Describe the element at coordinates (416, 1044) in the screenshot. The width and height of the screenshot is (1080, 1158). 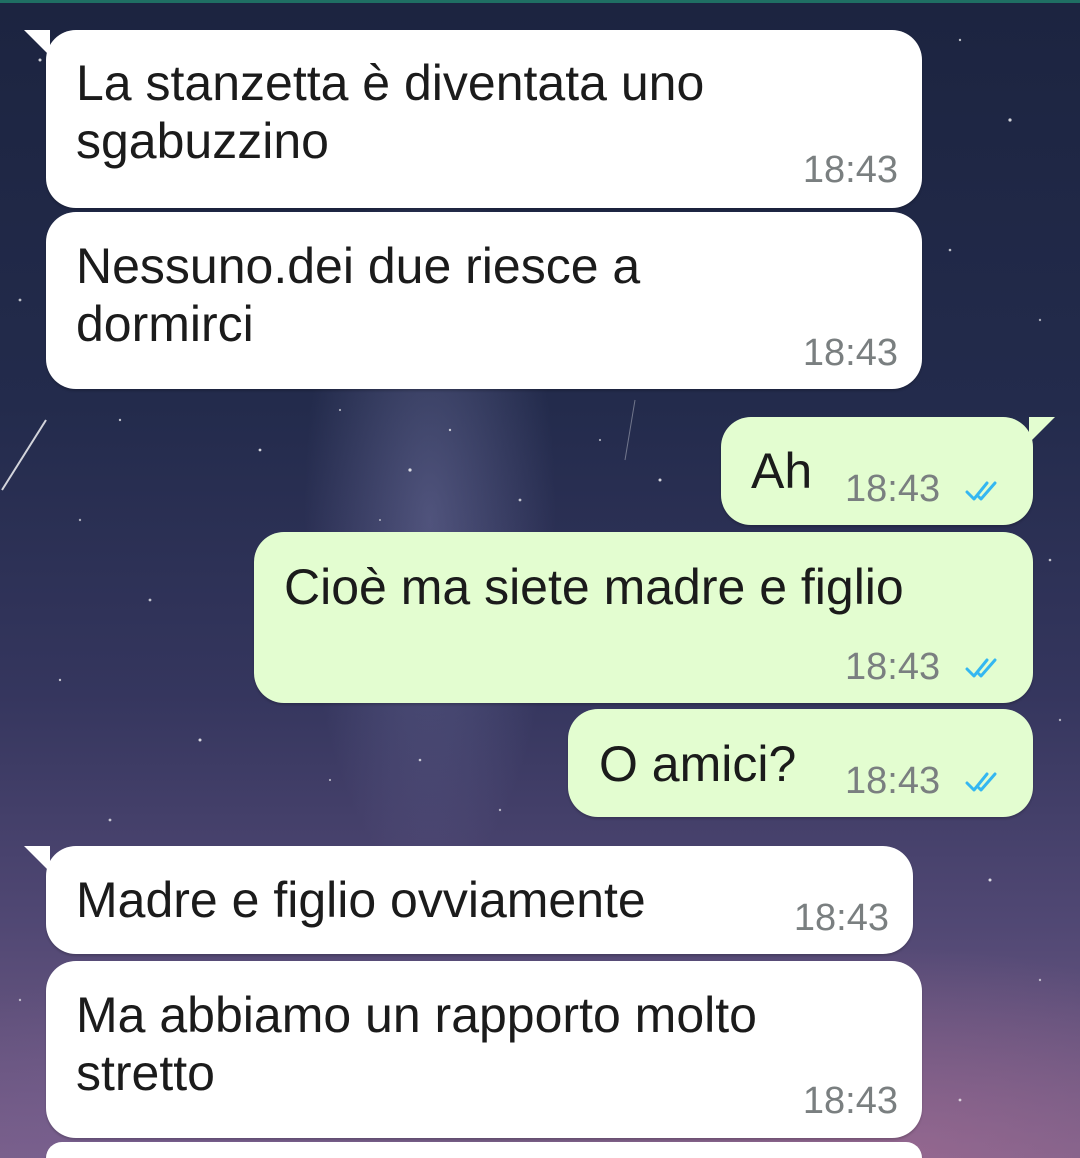
I see `message-text: Ma abbiamo un rapporto molto stretto` at that location.